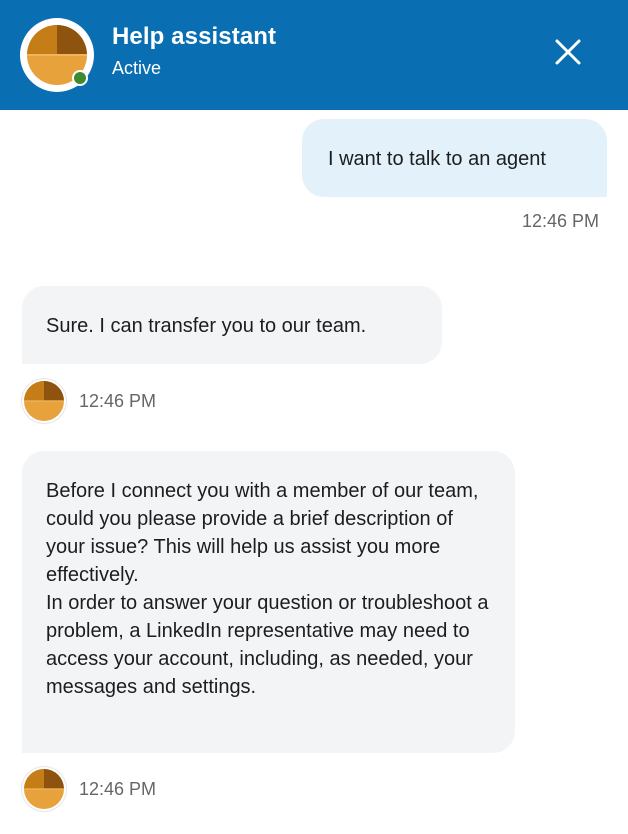 This screenshot has width=628, height=834. I want to click on user-message-bubble: I want to talk to an agent, so click(454, 158).